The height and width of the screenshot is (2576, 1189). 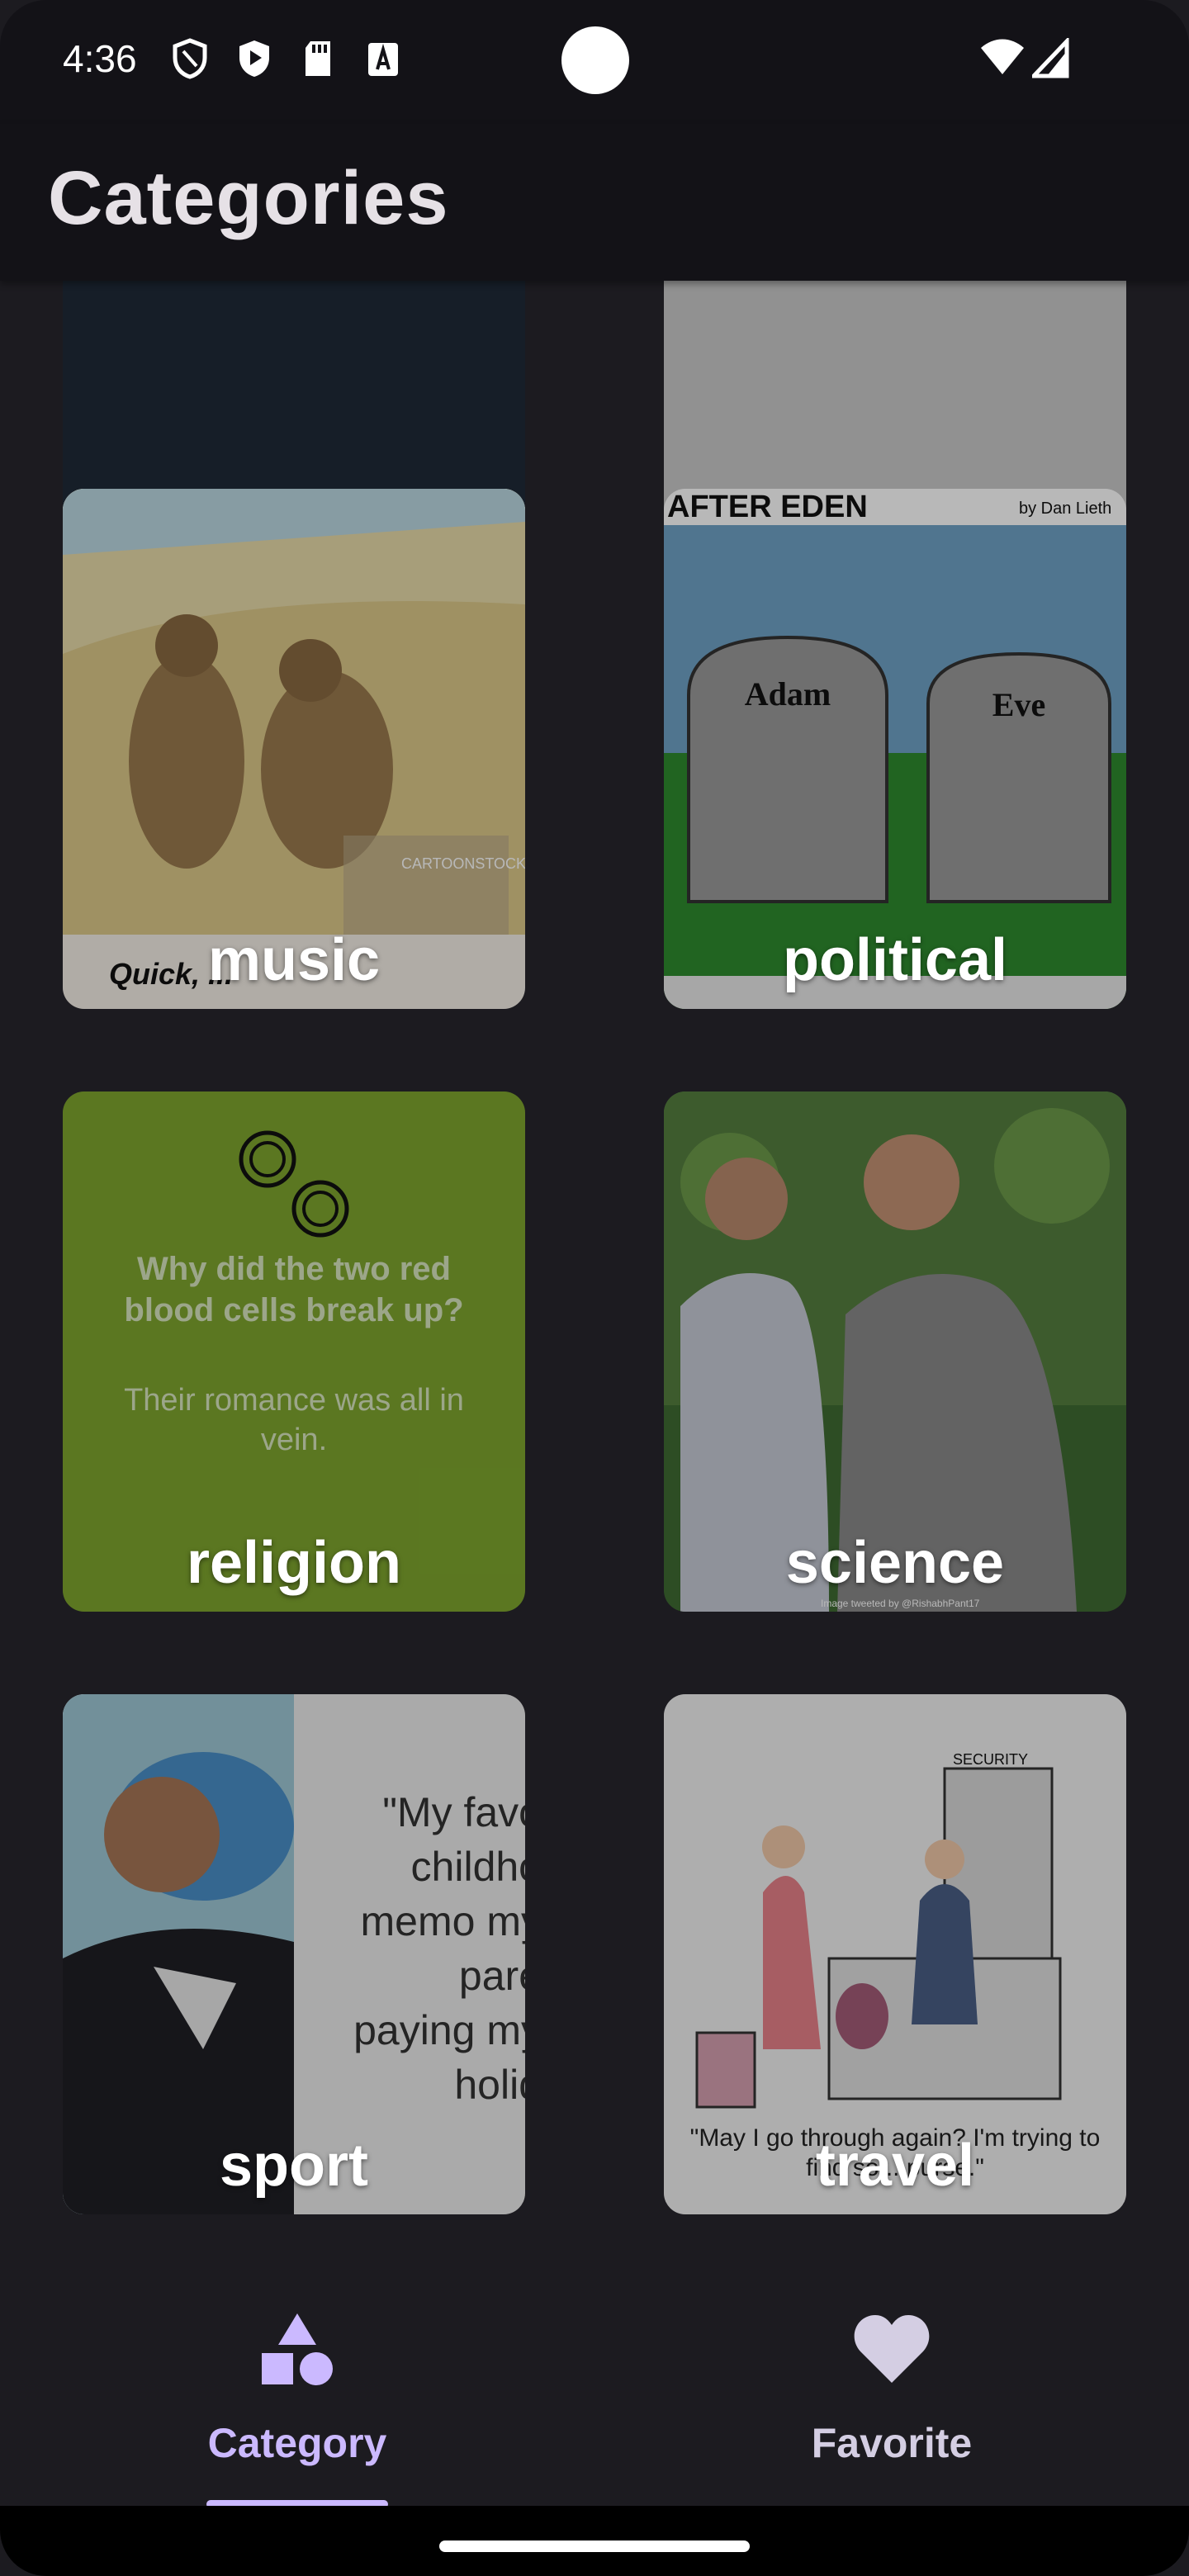 What do you see at coordinates (297, 2349) in the screenshot?
I see `category-shapes-icon` at bounding box center [297, 2349].